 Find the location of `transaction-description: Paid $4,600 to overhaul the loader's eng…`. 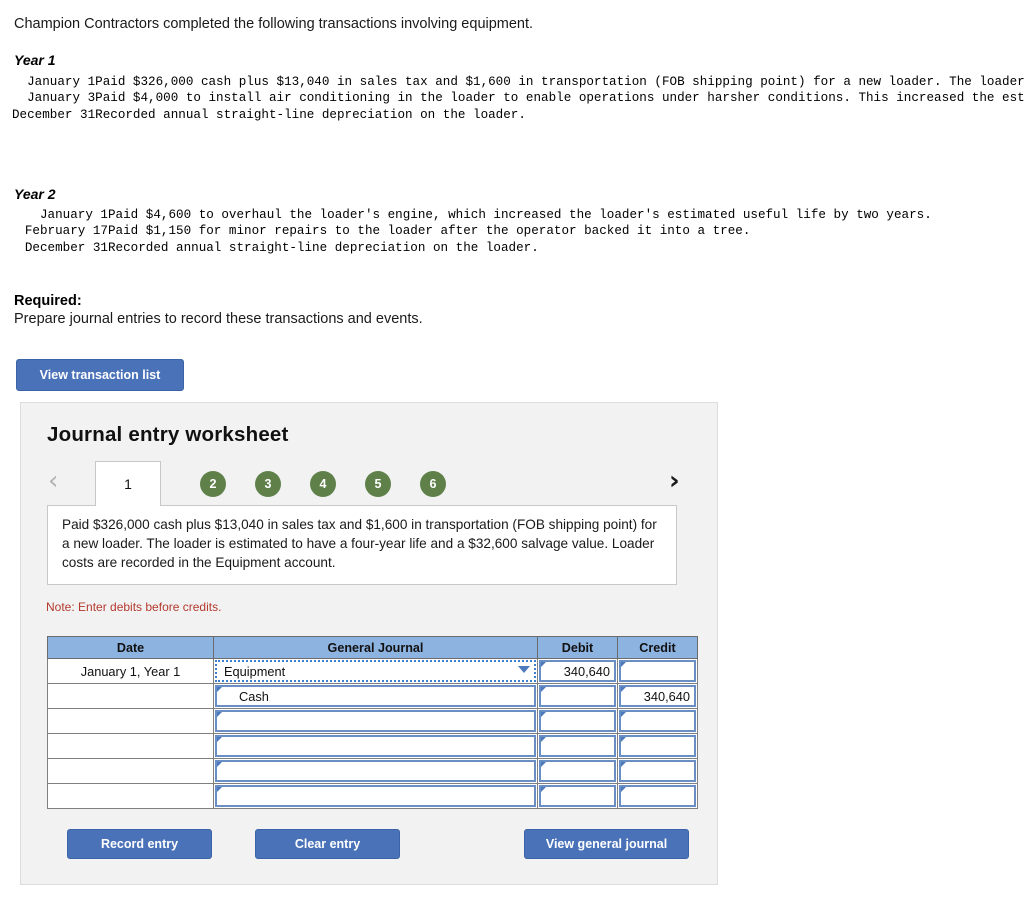

transaction-description: Paid $4,600 to overhaul the loader's eng… is located at coordinates (520, 215).